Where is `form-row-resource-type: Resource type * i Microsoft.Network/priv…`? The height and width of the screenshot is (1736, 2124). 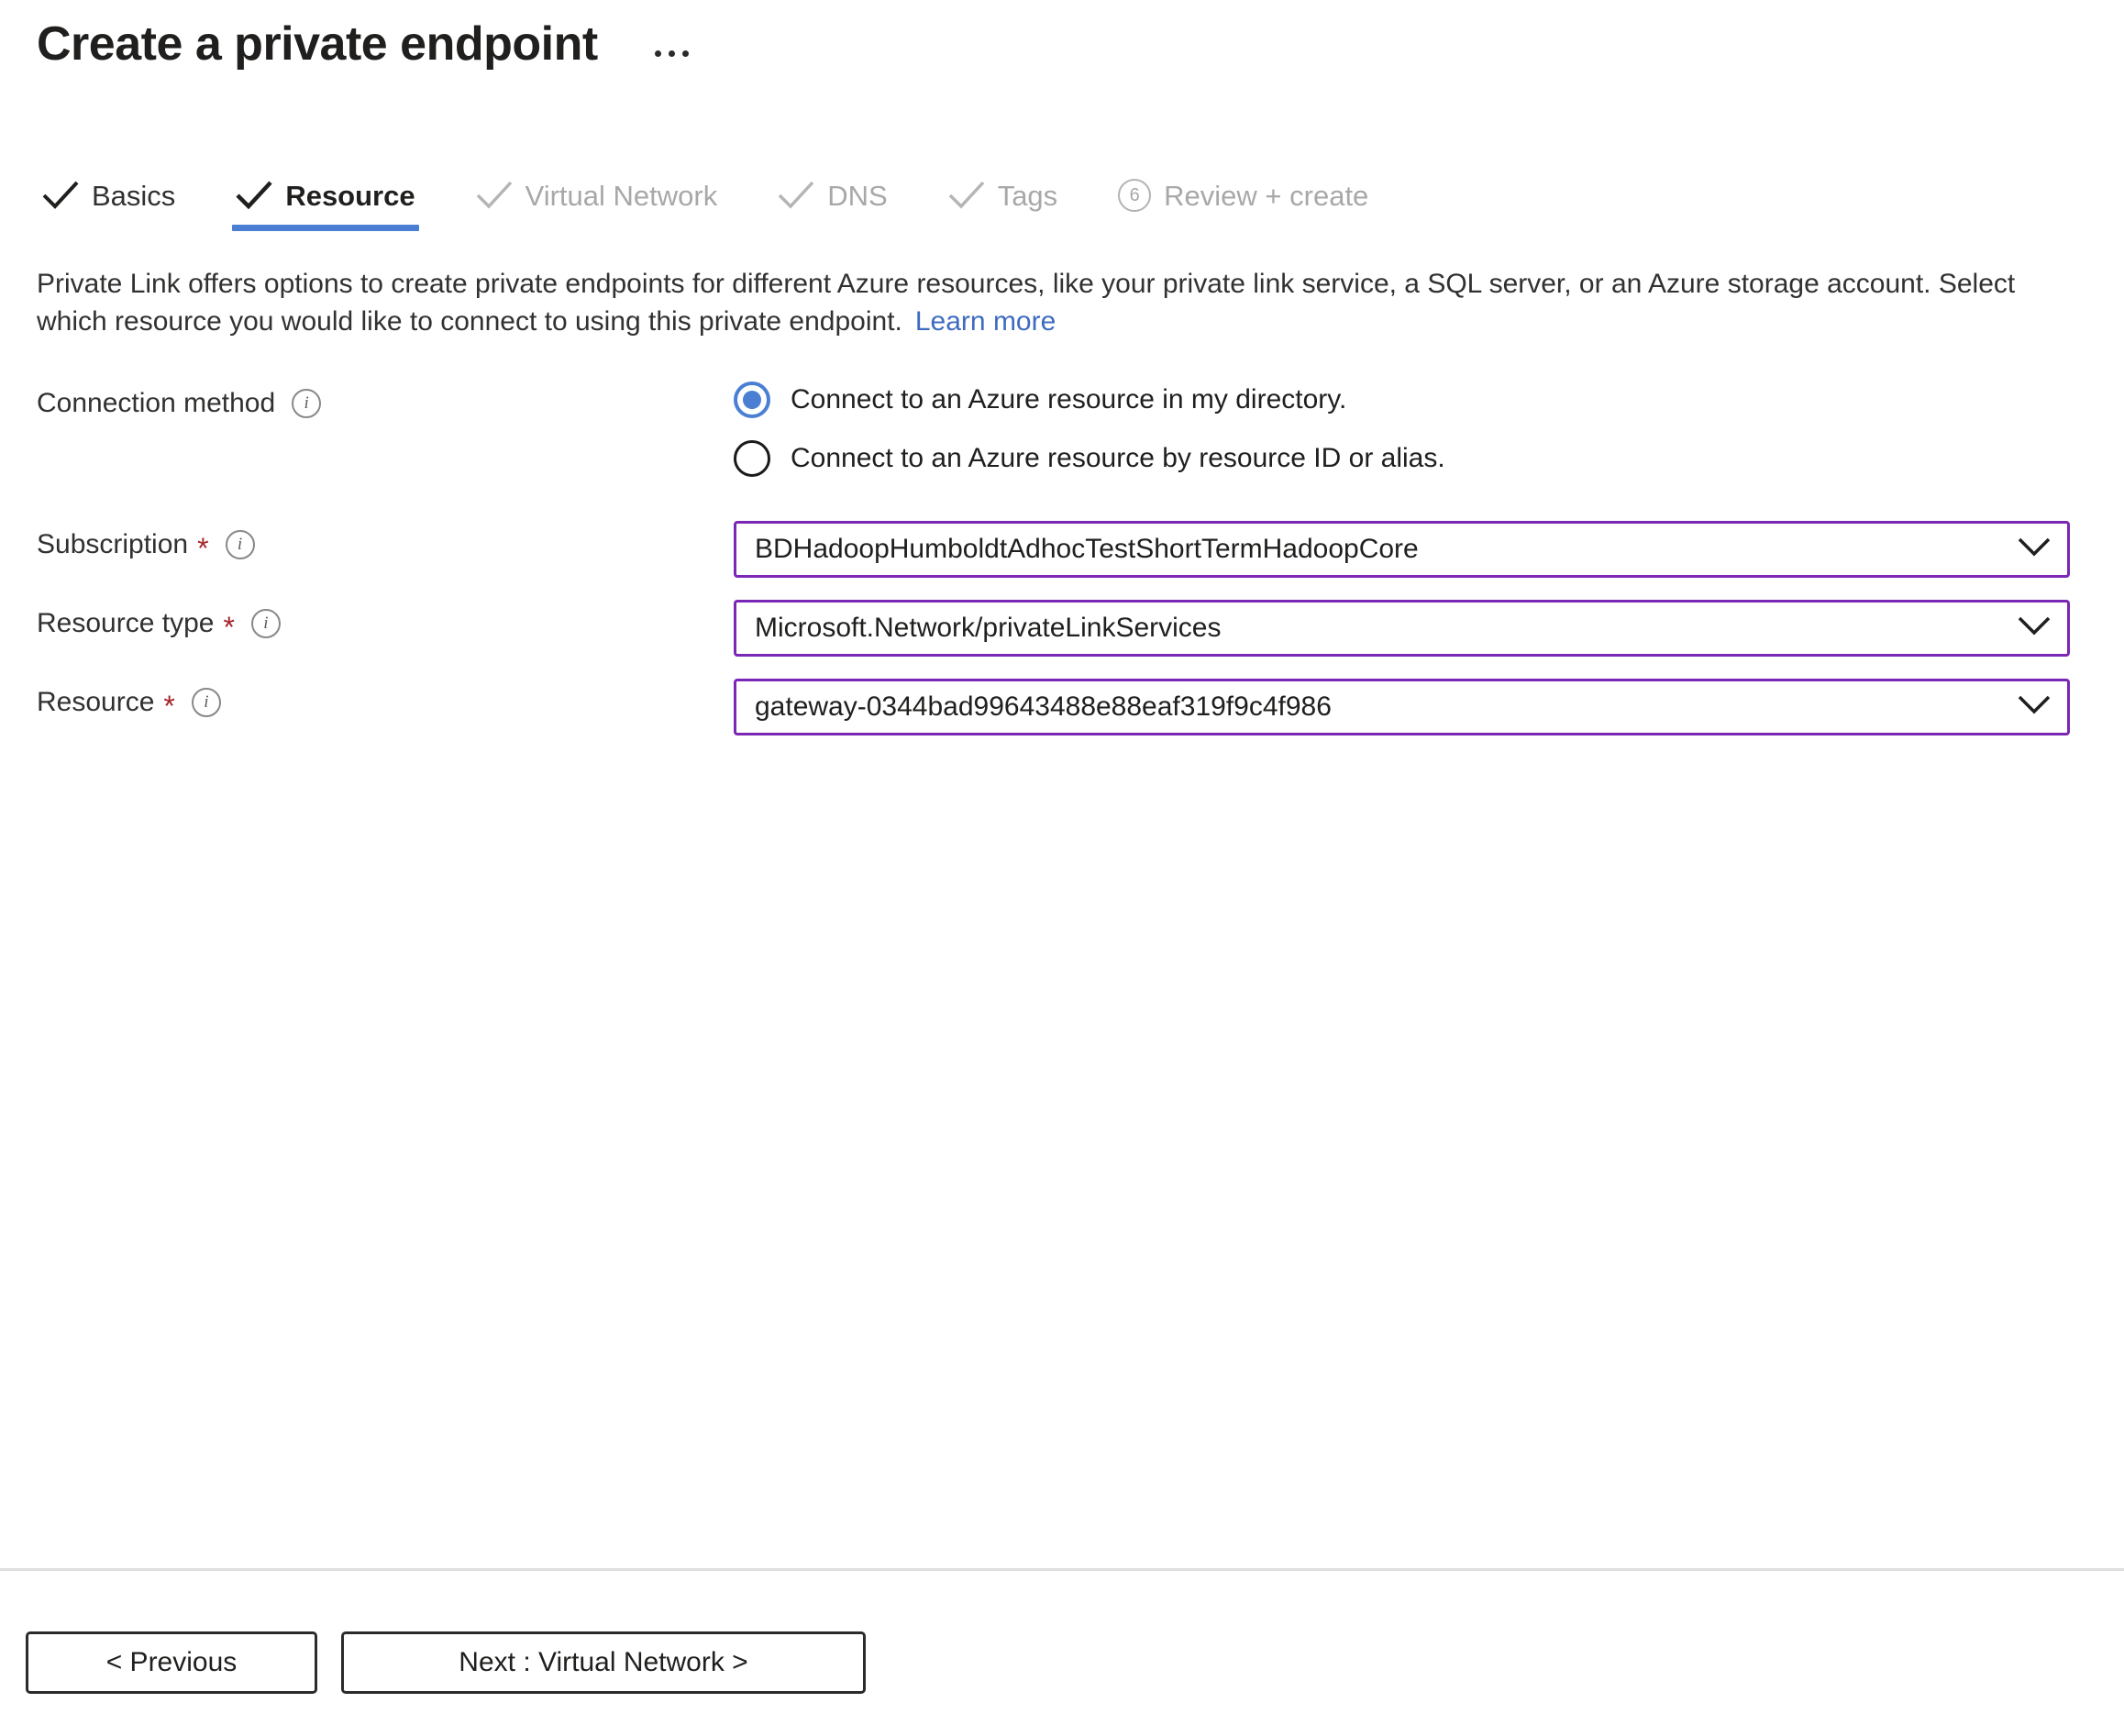
form-row-resource-type: Resource type * i Microsoft.Network/priv… is located at coordinates (1081, 628).